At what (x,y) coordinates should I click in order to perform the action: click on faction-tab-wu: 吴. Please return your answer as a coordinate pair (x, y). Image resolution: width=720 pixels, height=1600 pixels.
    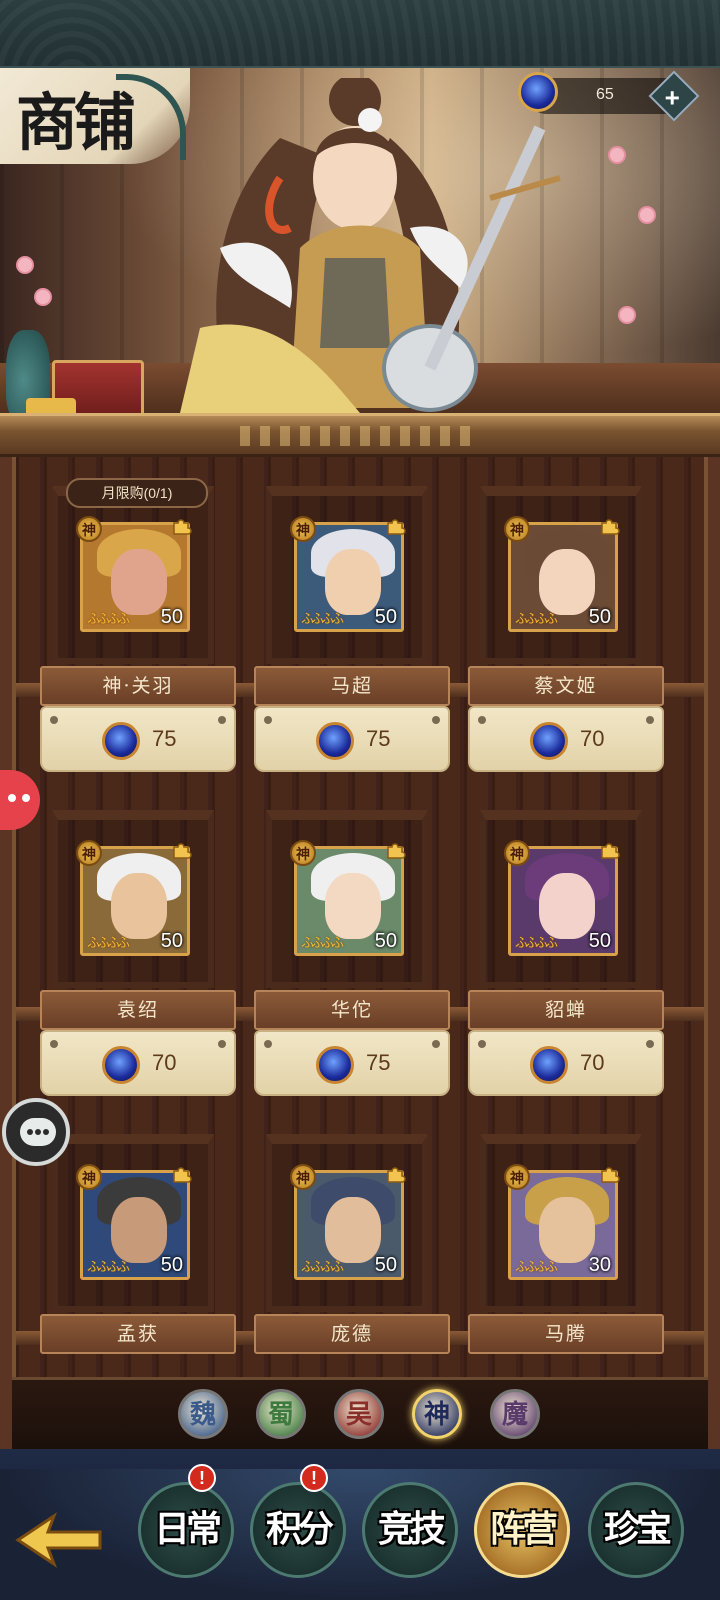
    Looking at the image, I should click on (359, 1414).